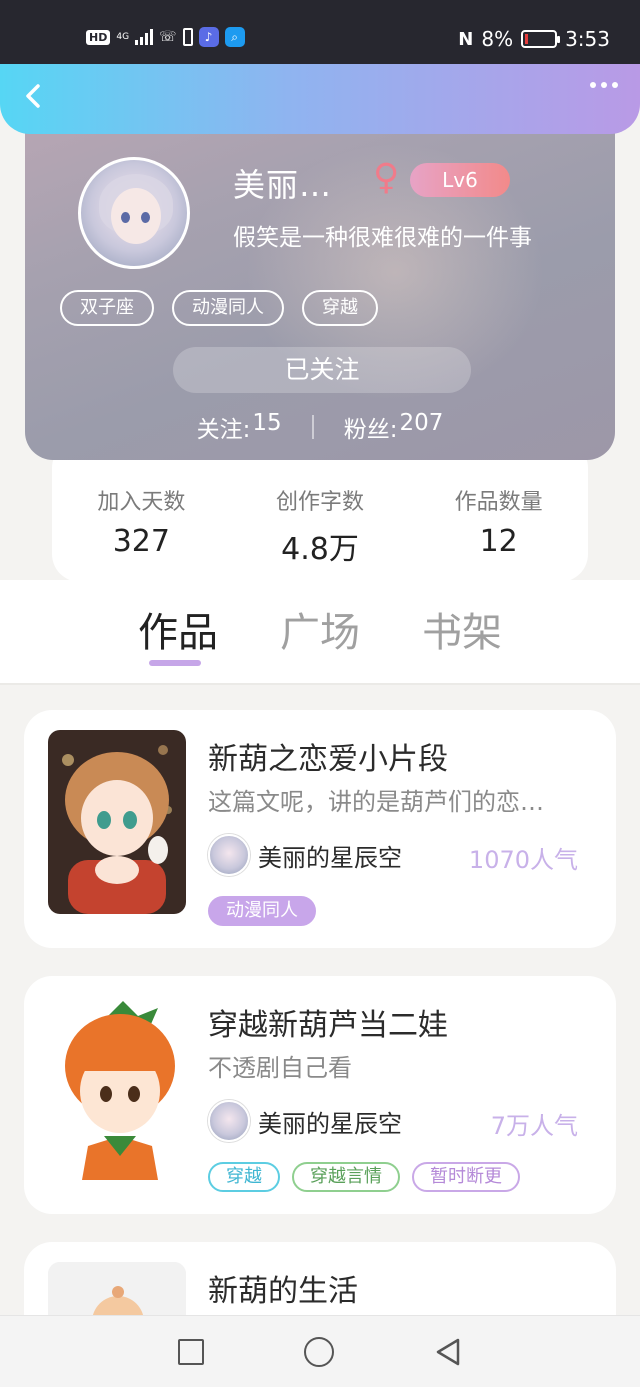 This screenshot has height=1387, width=640. Describe the element at coordinates (462, 629) in the screenshot. I see `tab-bookshelf: 书架` at that location.